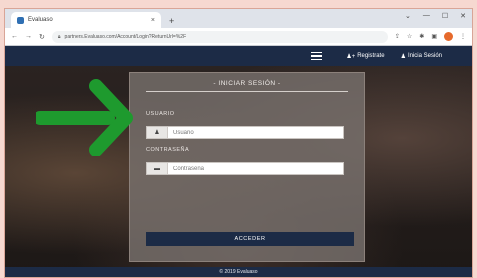 This screenshot has width=477, height=278. I want to click on site-navbar: ♟+ Registrate ♟ Inicia Sesión, so click(238, 56).